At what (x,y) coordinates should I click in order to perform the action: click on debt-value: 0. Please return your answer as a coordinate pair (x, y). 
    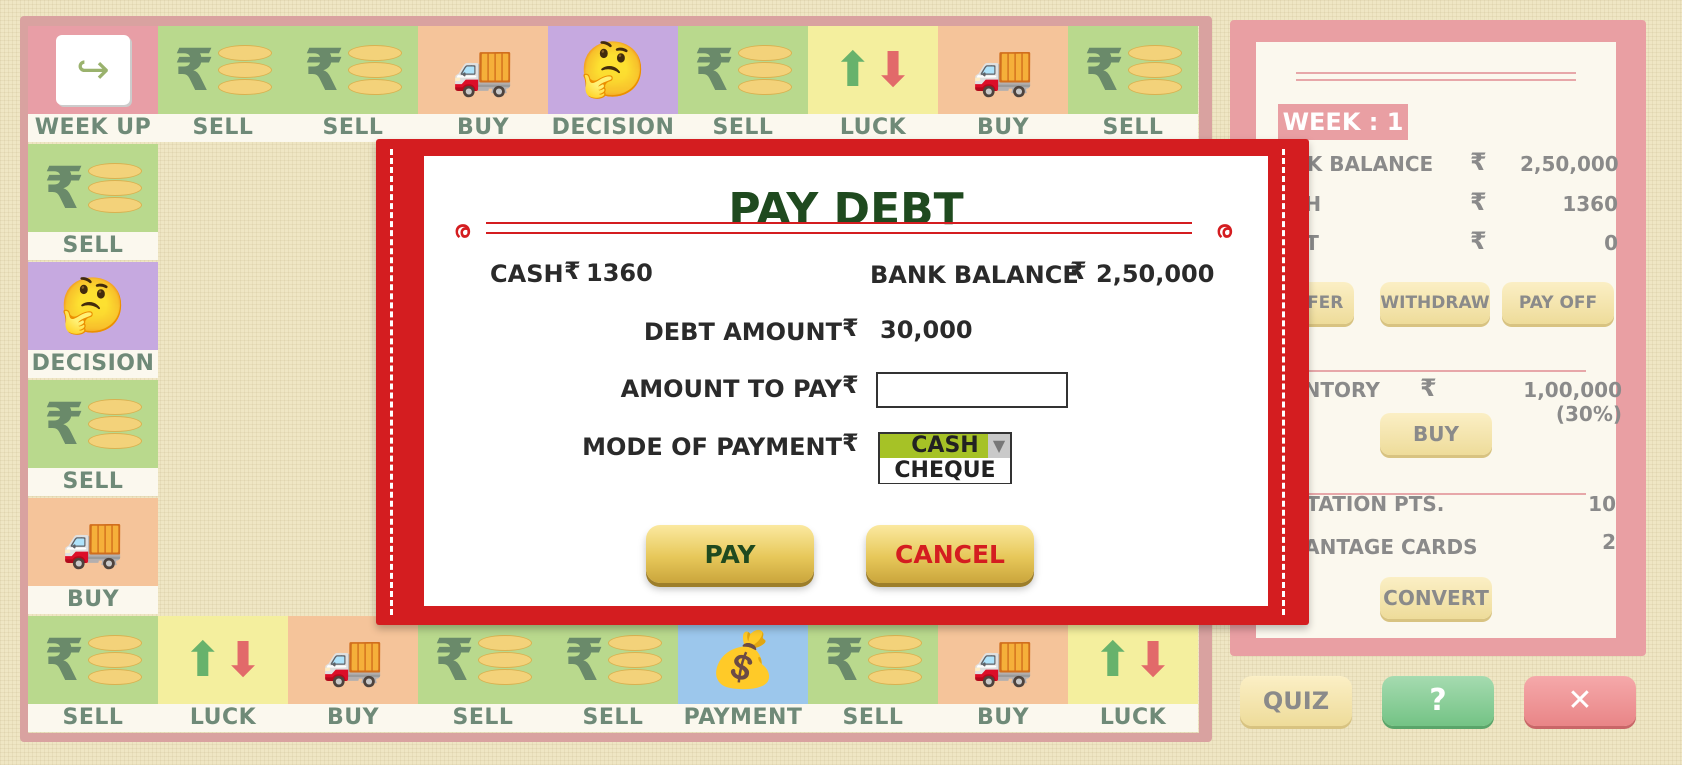
    Looking at the image, I should click on (1611, 243).